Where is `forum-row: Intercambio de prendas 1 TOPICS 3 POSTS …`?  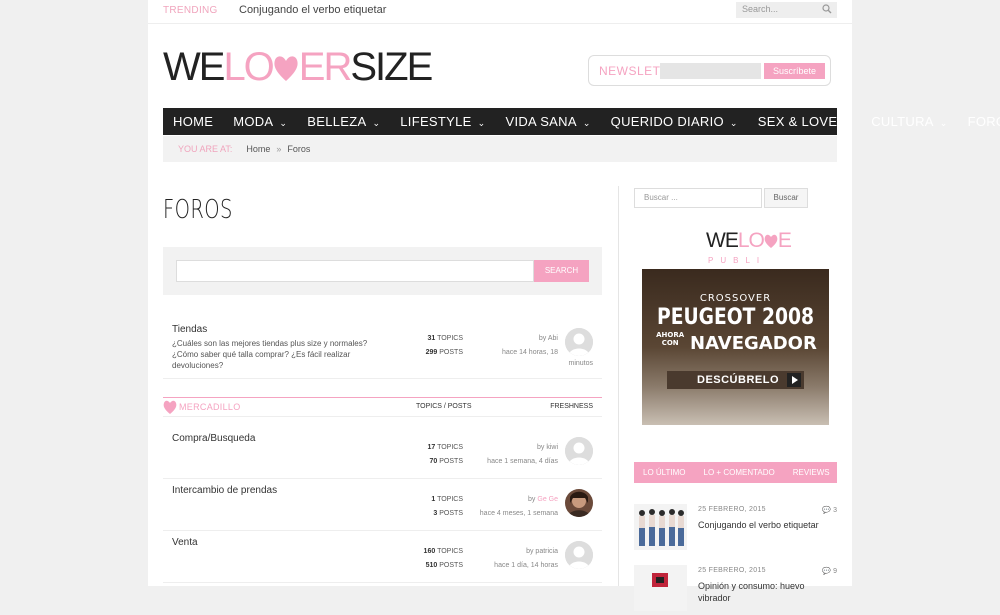 forum-row: Intercambio de prendas 1 TOPICS 3 POSTS … is located at coordinates (382, 505).